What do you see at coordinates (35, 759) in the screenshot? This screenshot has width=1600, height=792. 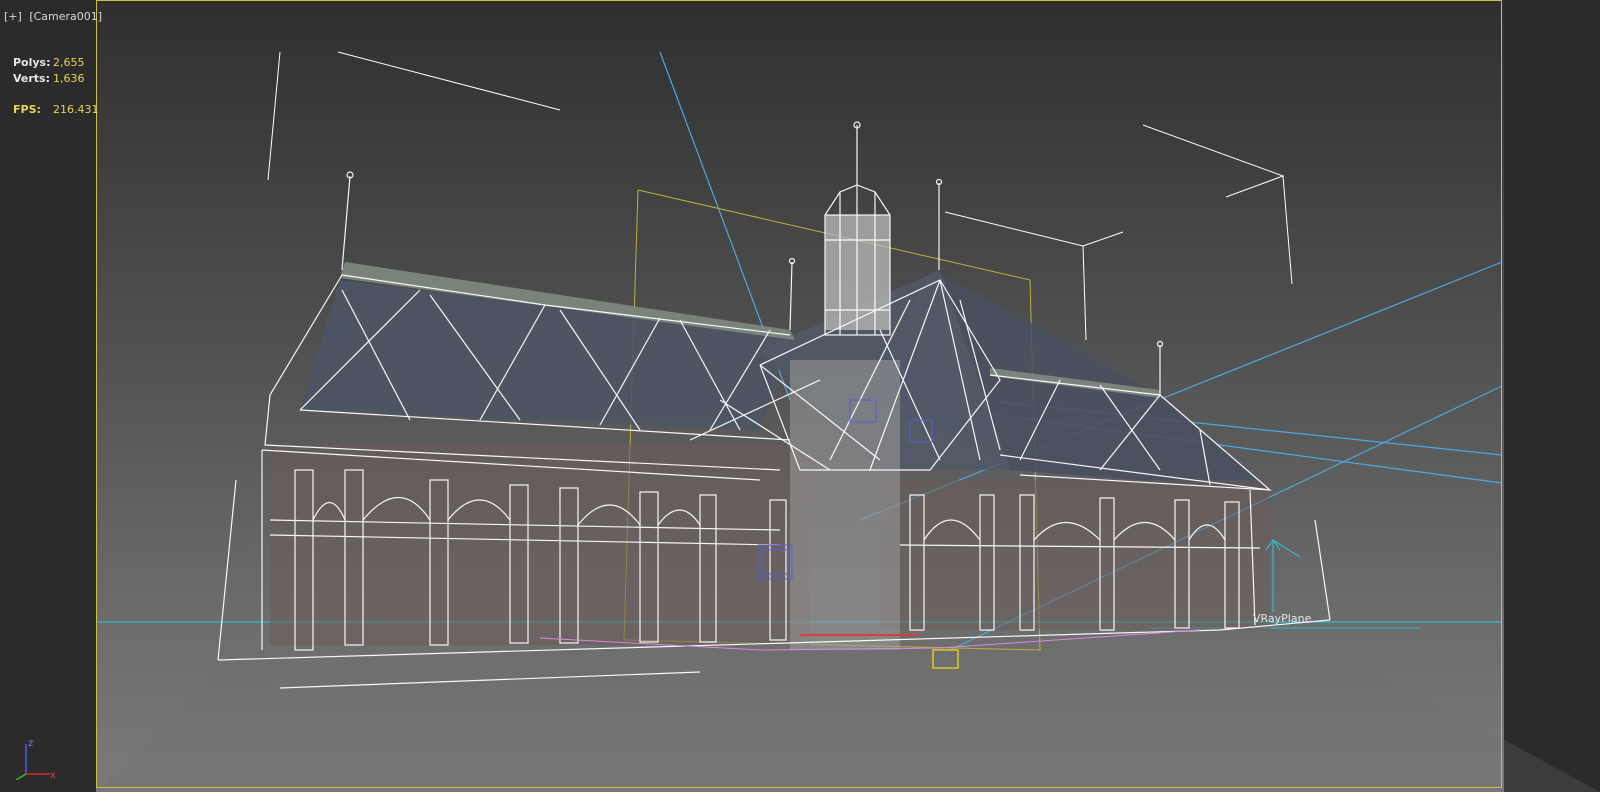 I see `axis-tripod-icon: z x` at bounding box center [35, 759].